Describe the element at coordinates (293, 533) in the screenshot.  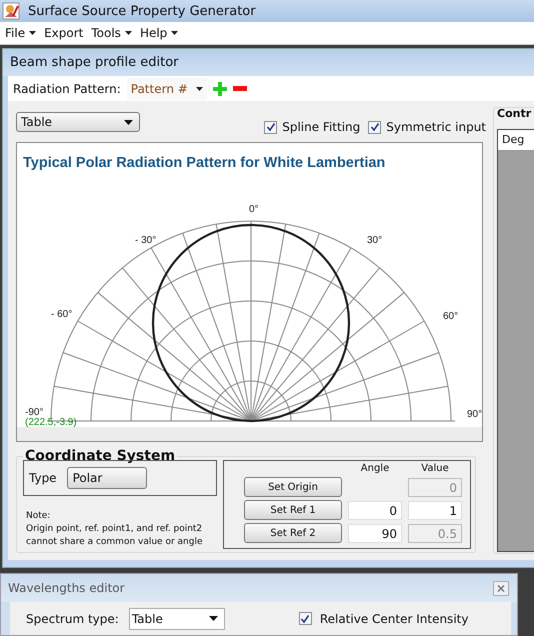
I see `set-point-button: Set Ref 2` at that location.